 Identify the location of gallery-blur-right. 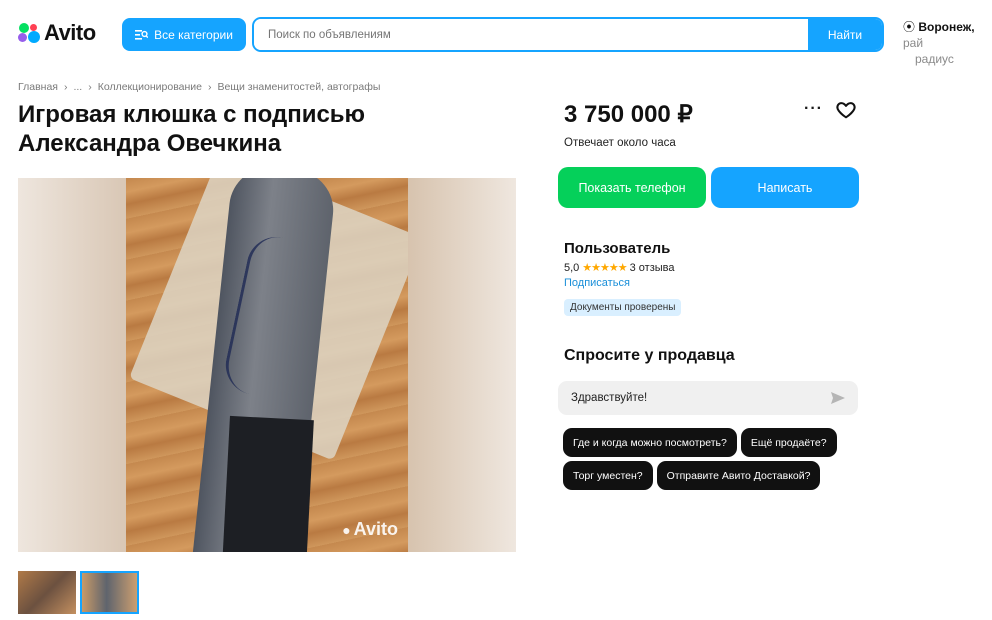
(462, 365).